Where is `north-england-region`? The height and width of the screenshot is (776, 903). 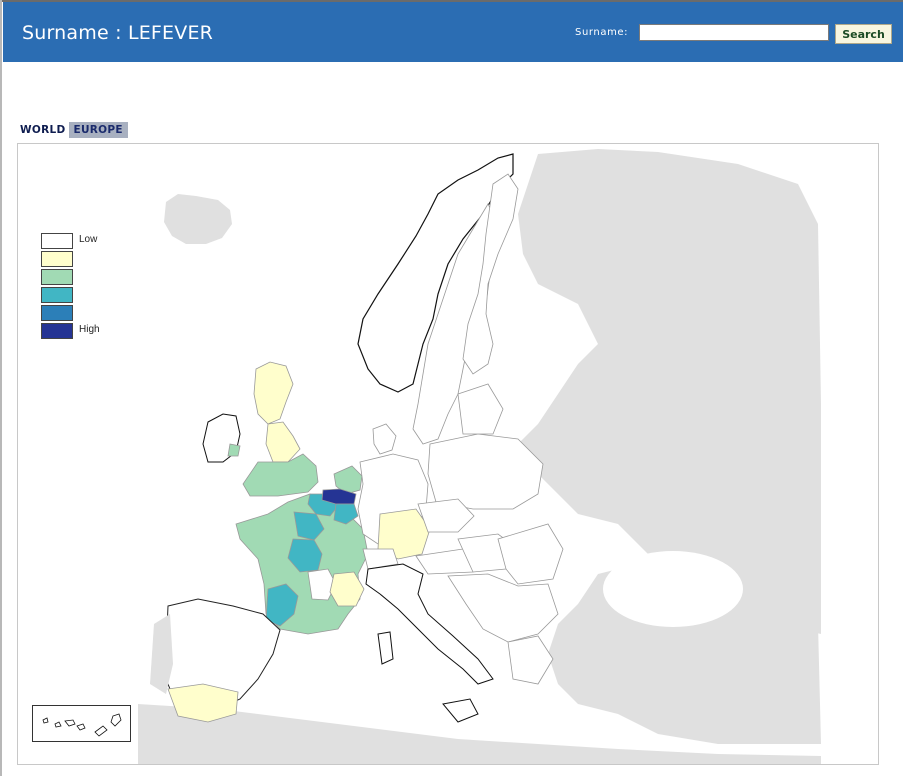 north-england-region is located at coordinates (283, 442).